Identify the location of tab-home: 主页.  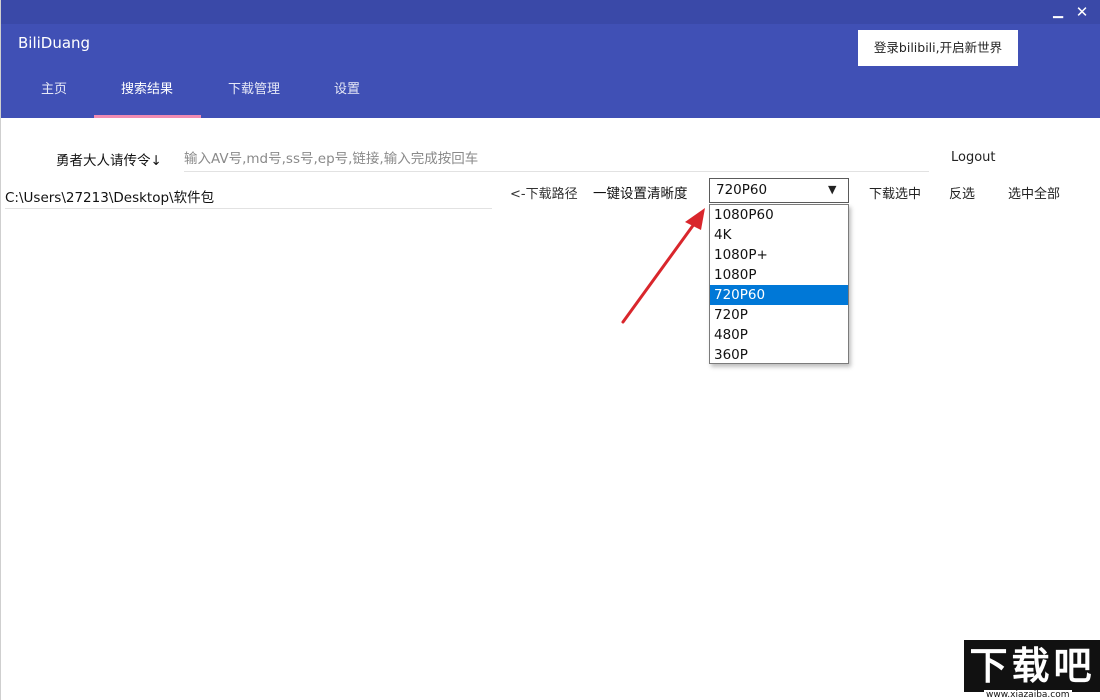
(54, 99).